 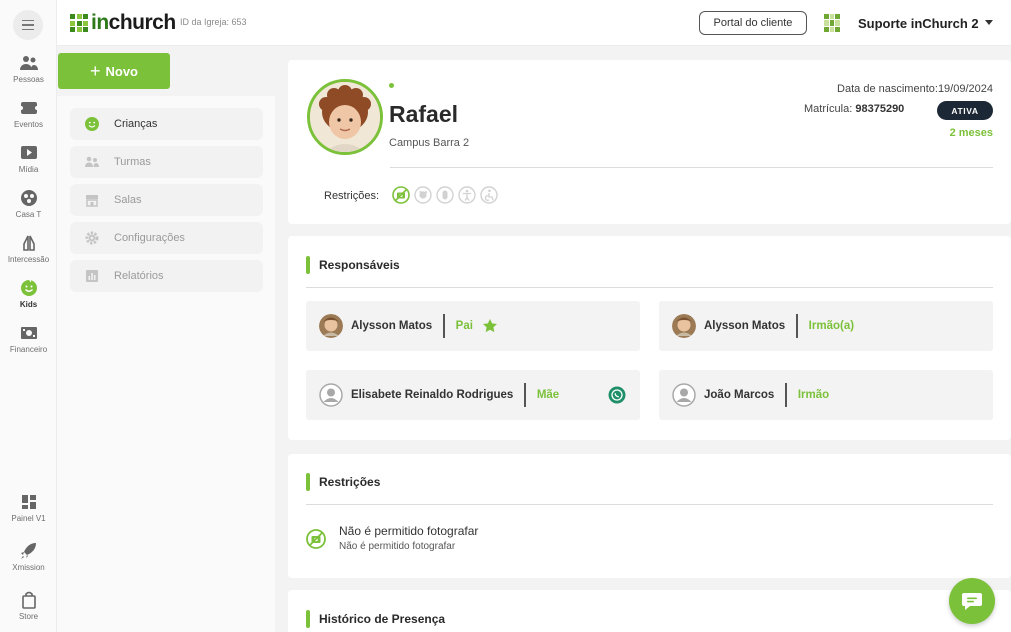 What do you see at coordinates (352, 196) in the screenshot?
I see `restrictions-label: Restrições:` at bounding box center [352, 196].